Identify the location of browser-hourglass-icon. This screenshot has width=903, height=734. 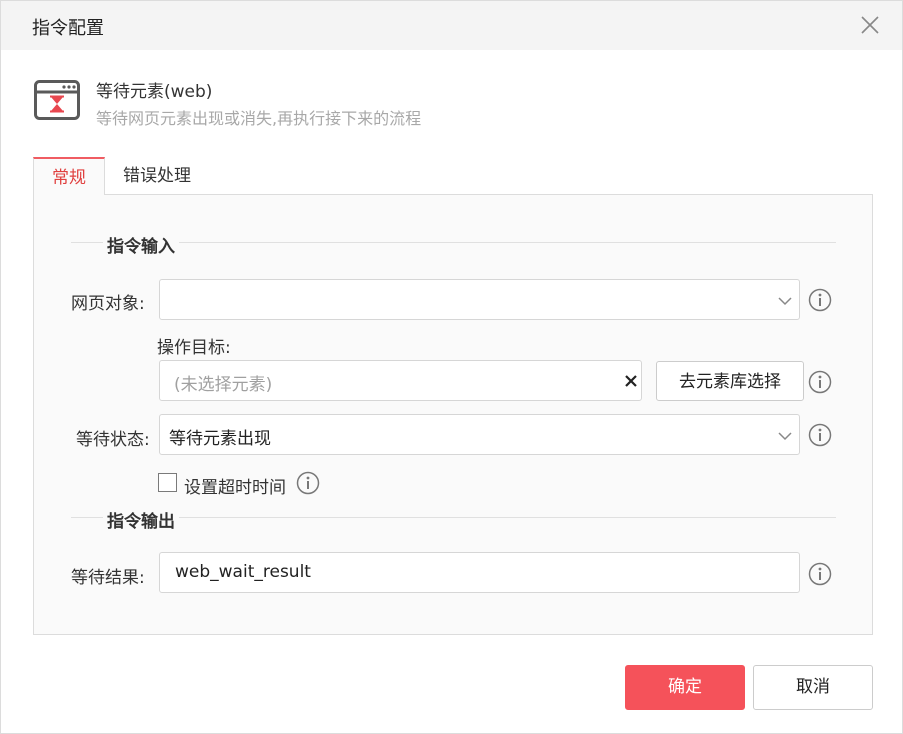
(57, 100).